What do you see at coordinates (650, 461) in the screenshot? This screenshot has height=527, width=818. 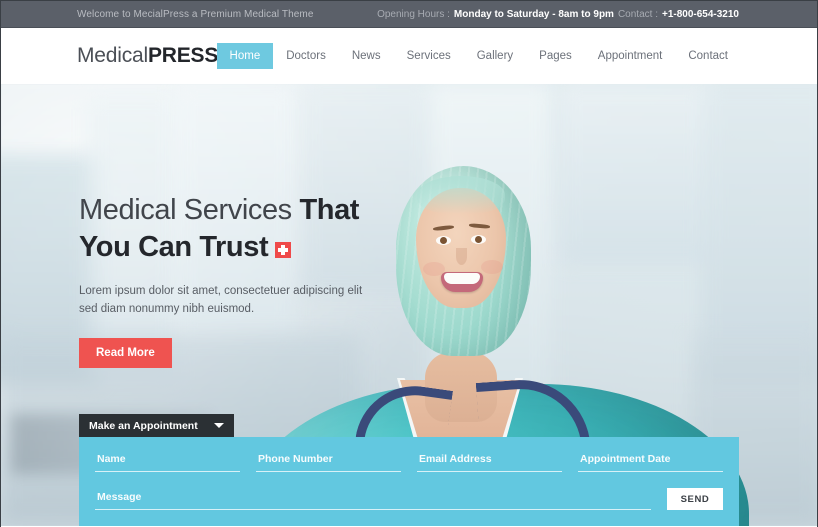 I see `date-input` at bounding box center [650, 461].